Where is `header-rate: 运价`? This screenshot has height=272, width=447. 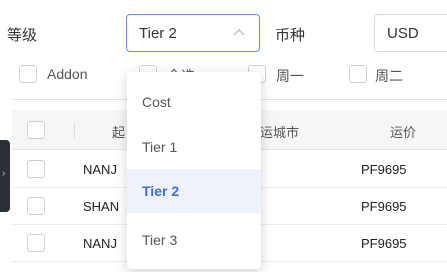
header-rate: 运价 is located at coordinates (403, 132).